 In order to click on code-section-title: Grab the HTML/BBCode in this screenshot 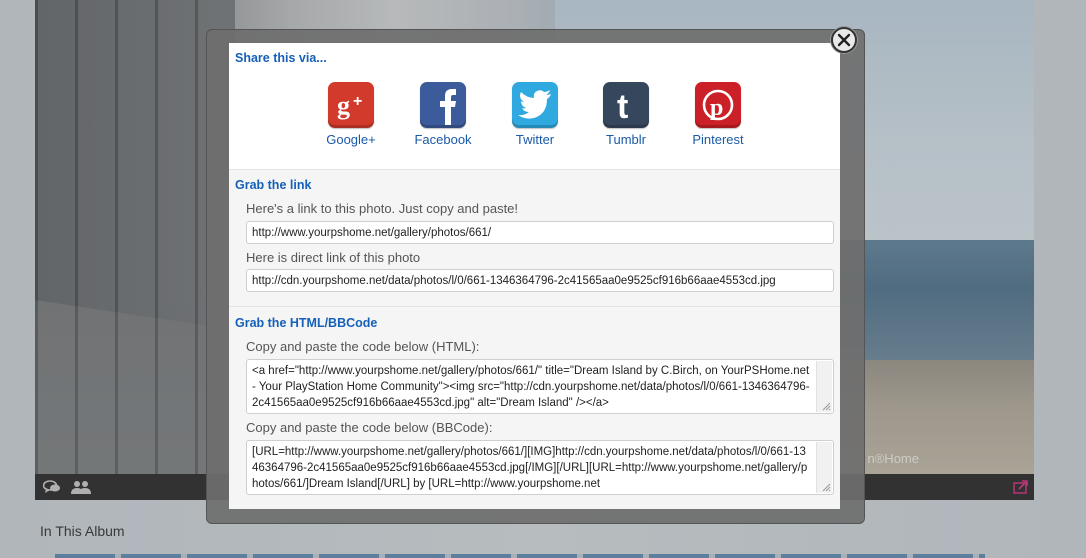, I will do `click(306, 323)`.